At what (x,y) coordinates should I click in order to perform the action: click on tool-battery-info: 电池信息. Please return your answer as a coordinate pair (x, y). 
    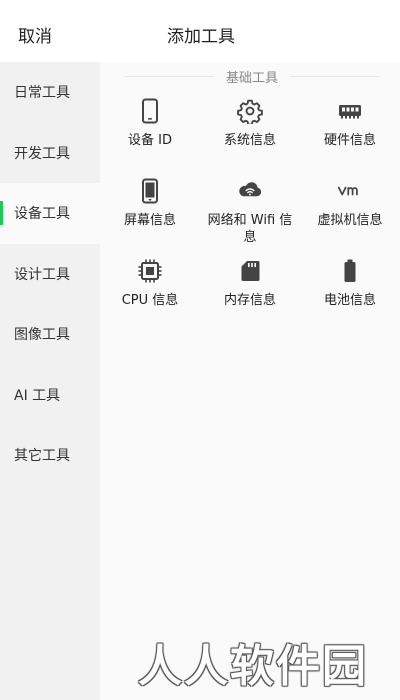
    Looking at the image, I should click on (350, 298).